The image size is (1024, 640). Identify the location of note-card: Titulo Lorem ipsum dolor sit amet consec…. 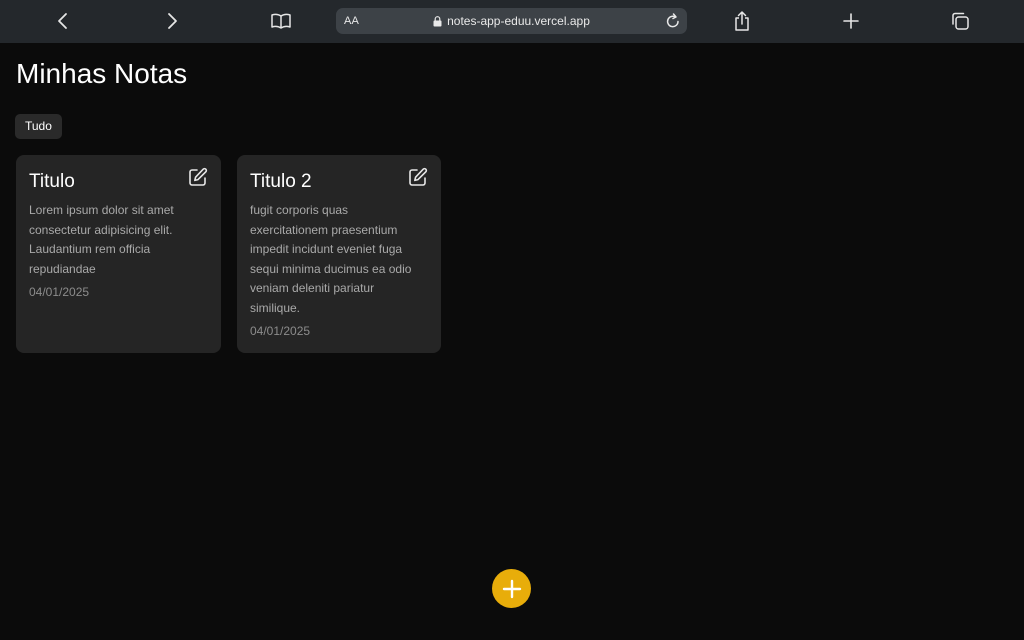
(118, 254).